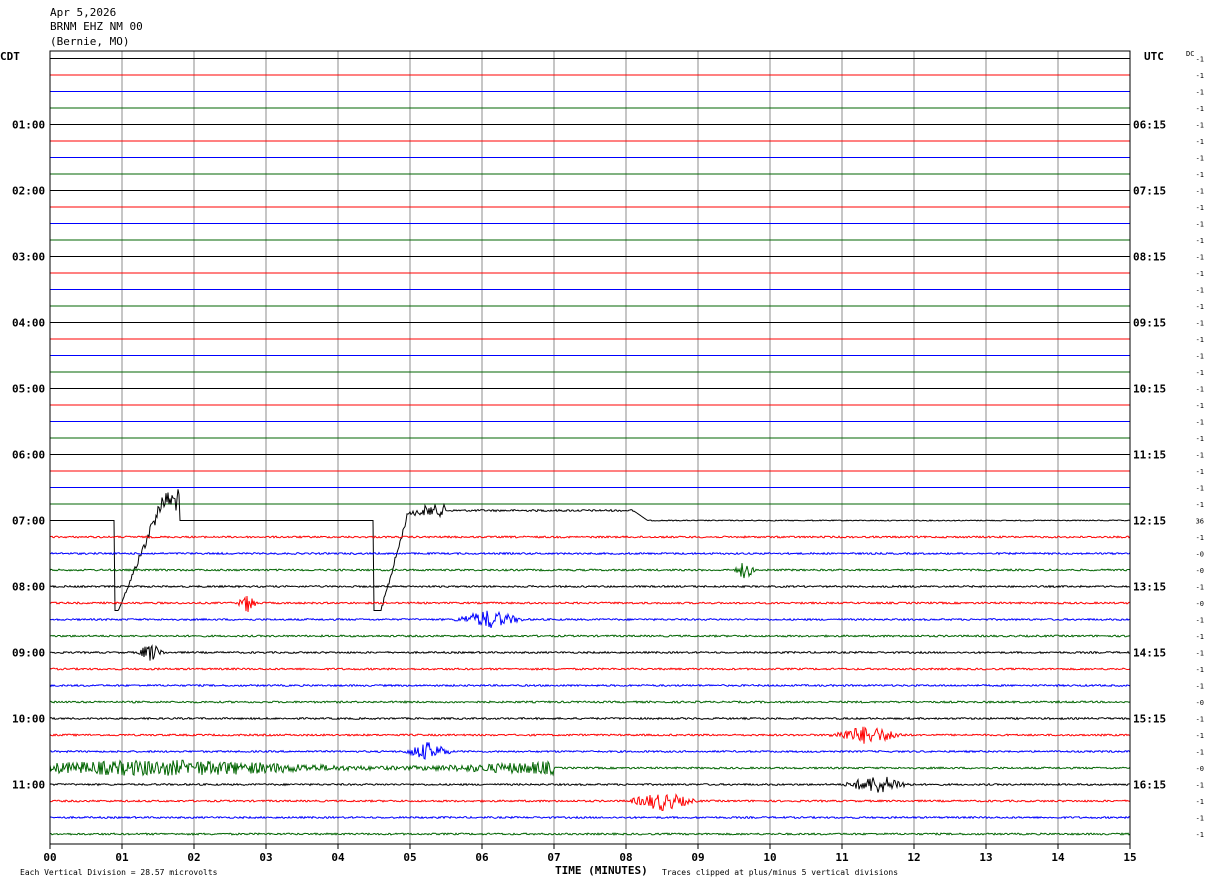  Describe the element at coordinates (913, 857) in the screenshot. I see `minute-tick-label: 12` at that location.